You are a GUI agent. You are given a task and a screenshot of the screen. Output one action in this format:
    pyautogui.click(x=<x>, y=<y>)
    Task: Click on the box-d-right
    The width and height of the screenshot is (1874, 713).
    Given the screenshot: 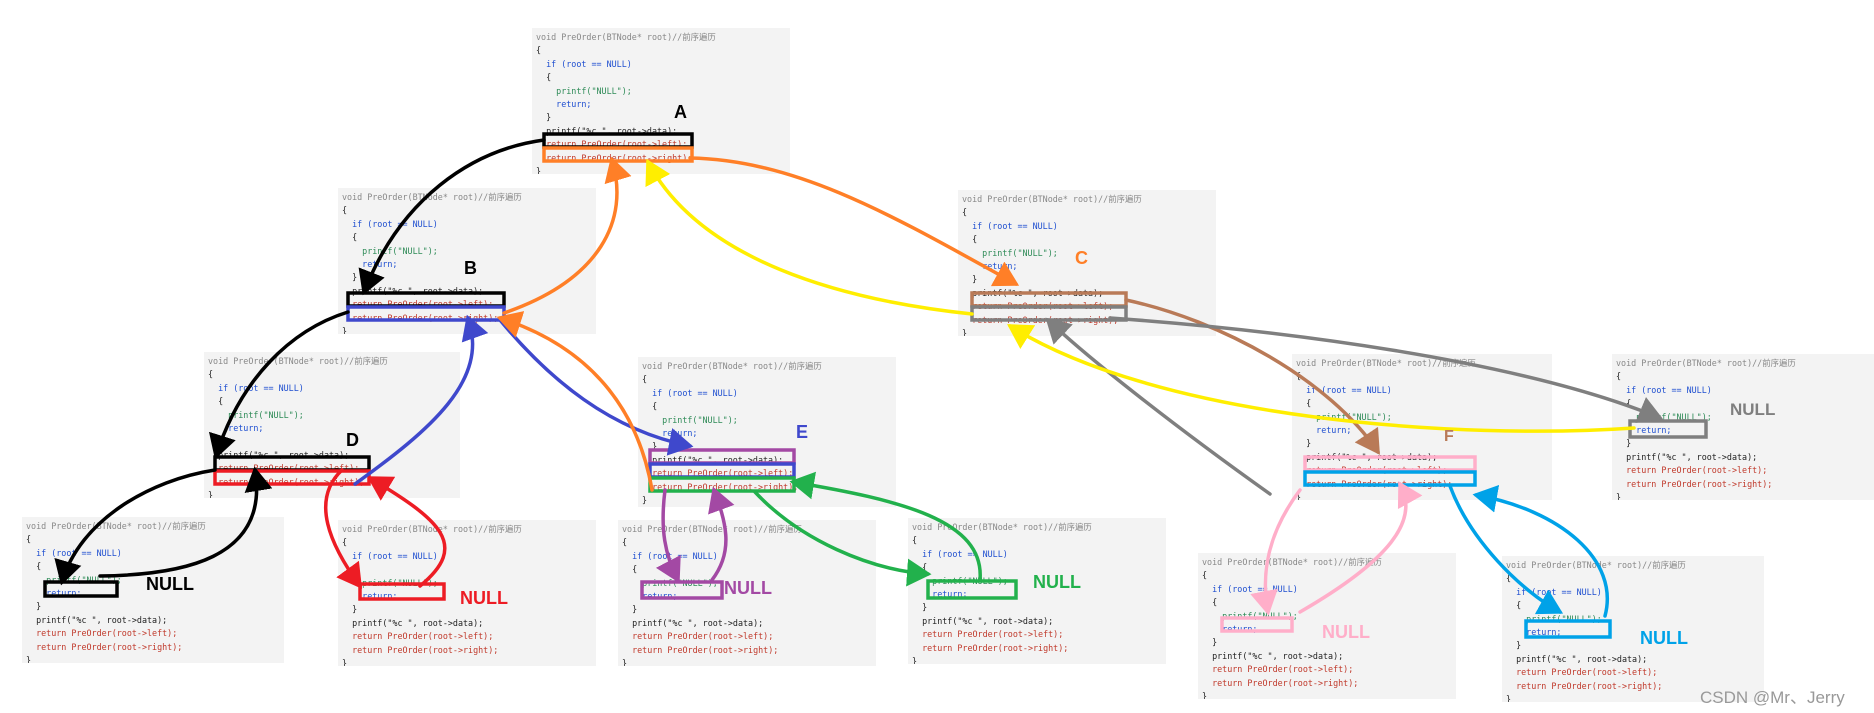 What is the action you would take?
    pyautogui.click(x=292, y=477)
    